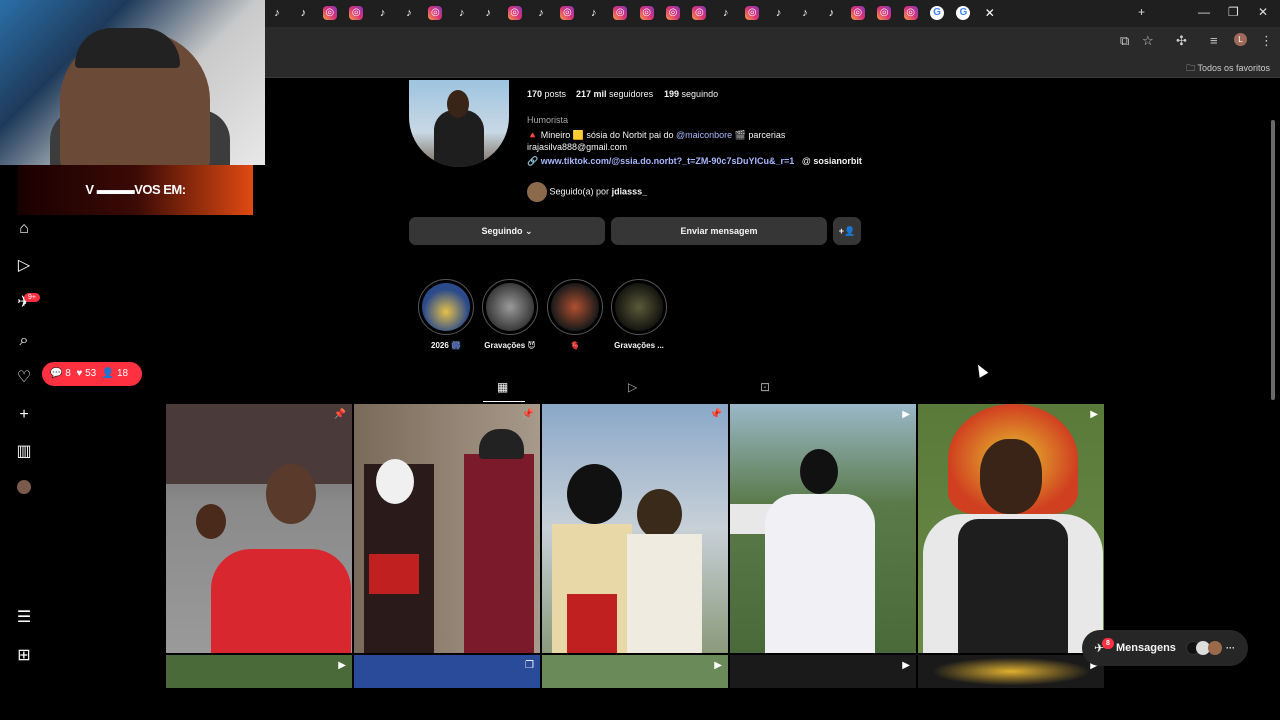 Image resolution: width=1280 pixels, height=720 pixels. I want to click on avatar-suit, so click(459, 138).